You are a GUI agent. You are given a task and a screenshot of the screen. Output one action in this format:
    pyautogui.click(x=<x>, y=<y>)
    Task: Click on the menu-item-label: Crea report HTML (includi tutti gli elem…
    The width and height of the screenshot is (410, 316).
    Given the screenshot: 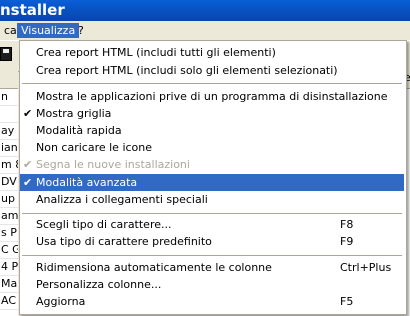 What is the action you would take?
    pyautogui.click(x=156, y=52)
    